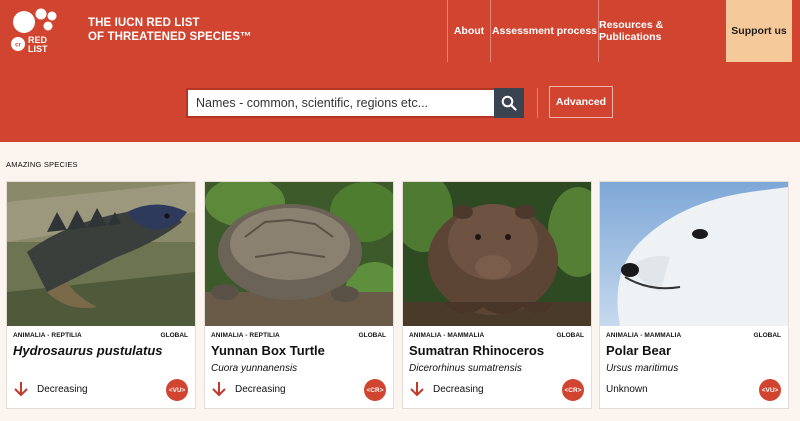 The width and height of the screenshot is (800, 421). Describe the element at coordinates (476, 350) in the screenshot. I see `species-name: Sumatran Rhinoceros` at that location.